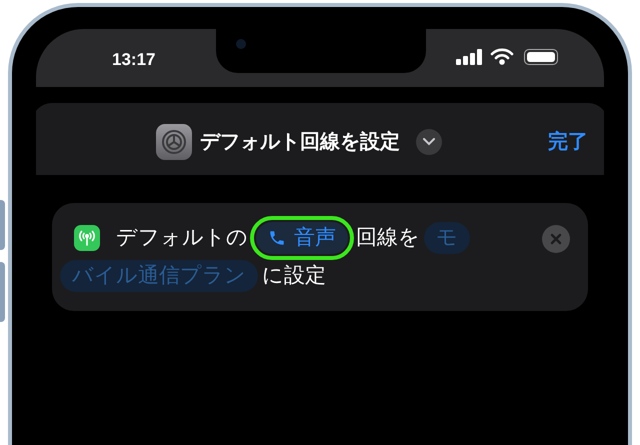 This screenshot has height=445, width=640. I want to click on parameter-token: モ, so click(447, 238).